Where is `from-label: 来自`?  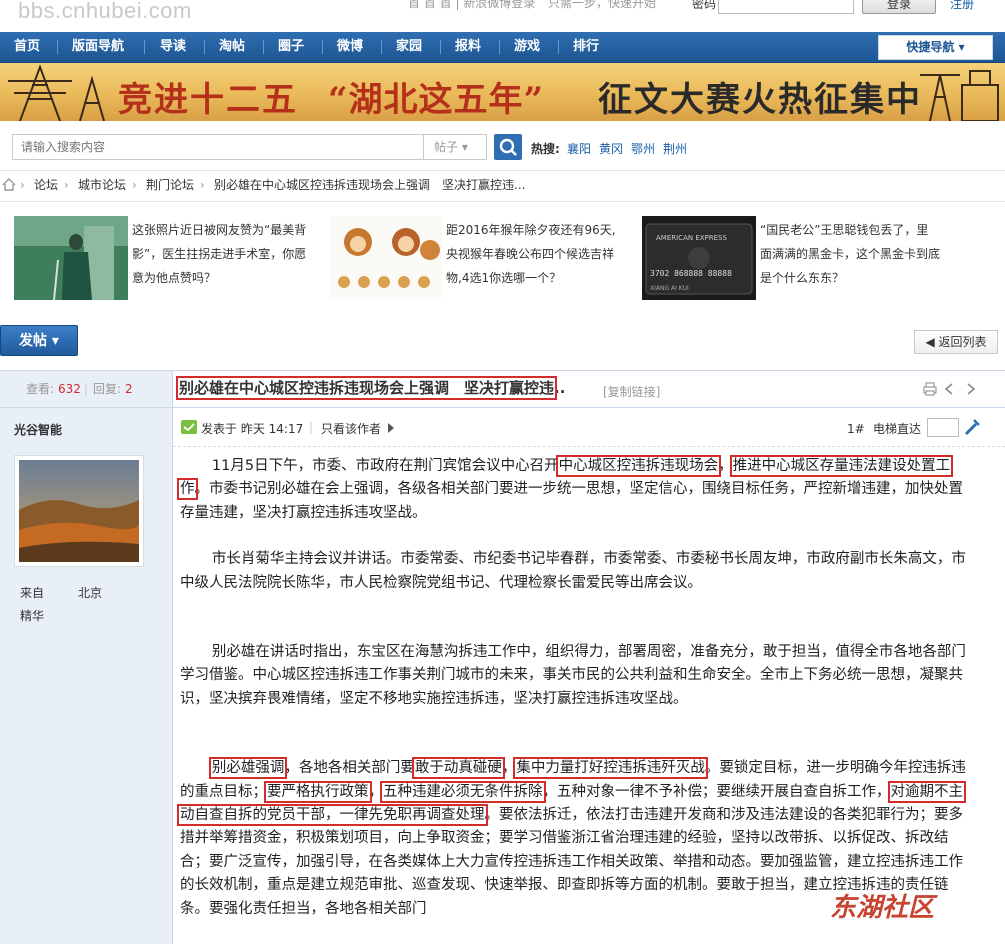 from-label: 来自 is located at coordinates (32, 593).